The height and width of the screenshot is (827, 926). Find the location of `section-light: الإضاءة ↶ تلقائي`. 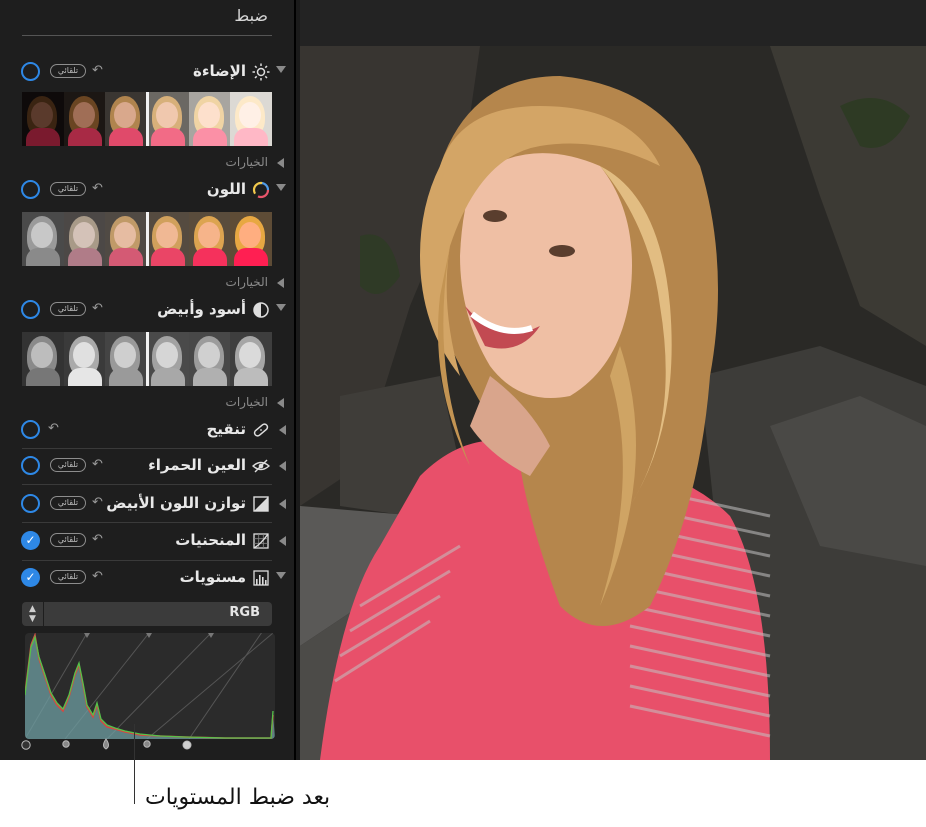

section-light: الإضاءة ↶ تلقائي is located at coordinates (148, 72).